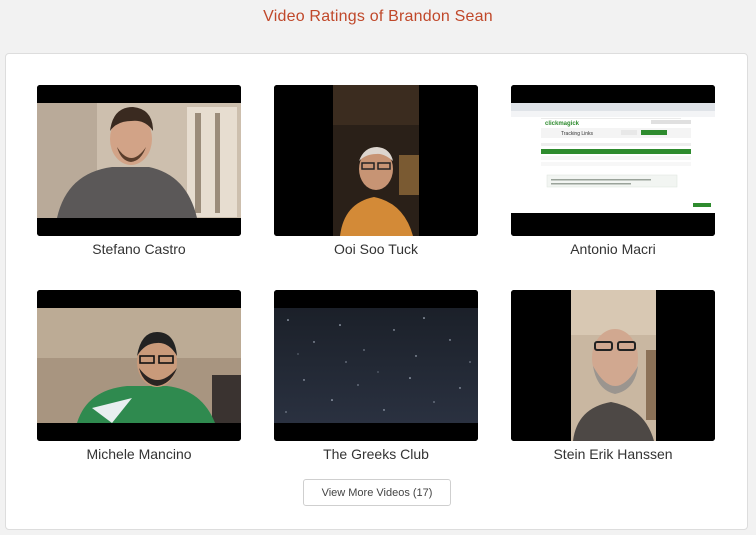 Image resolution: width=756 pixels, height=535 pixels. What do you see at coordinates (139, 454) in the screenshot?
I see `video-author-name: Michele Mancino` at bounding box center [139, 454].